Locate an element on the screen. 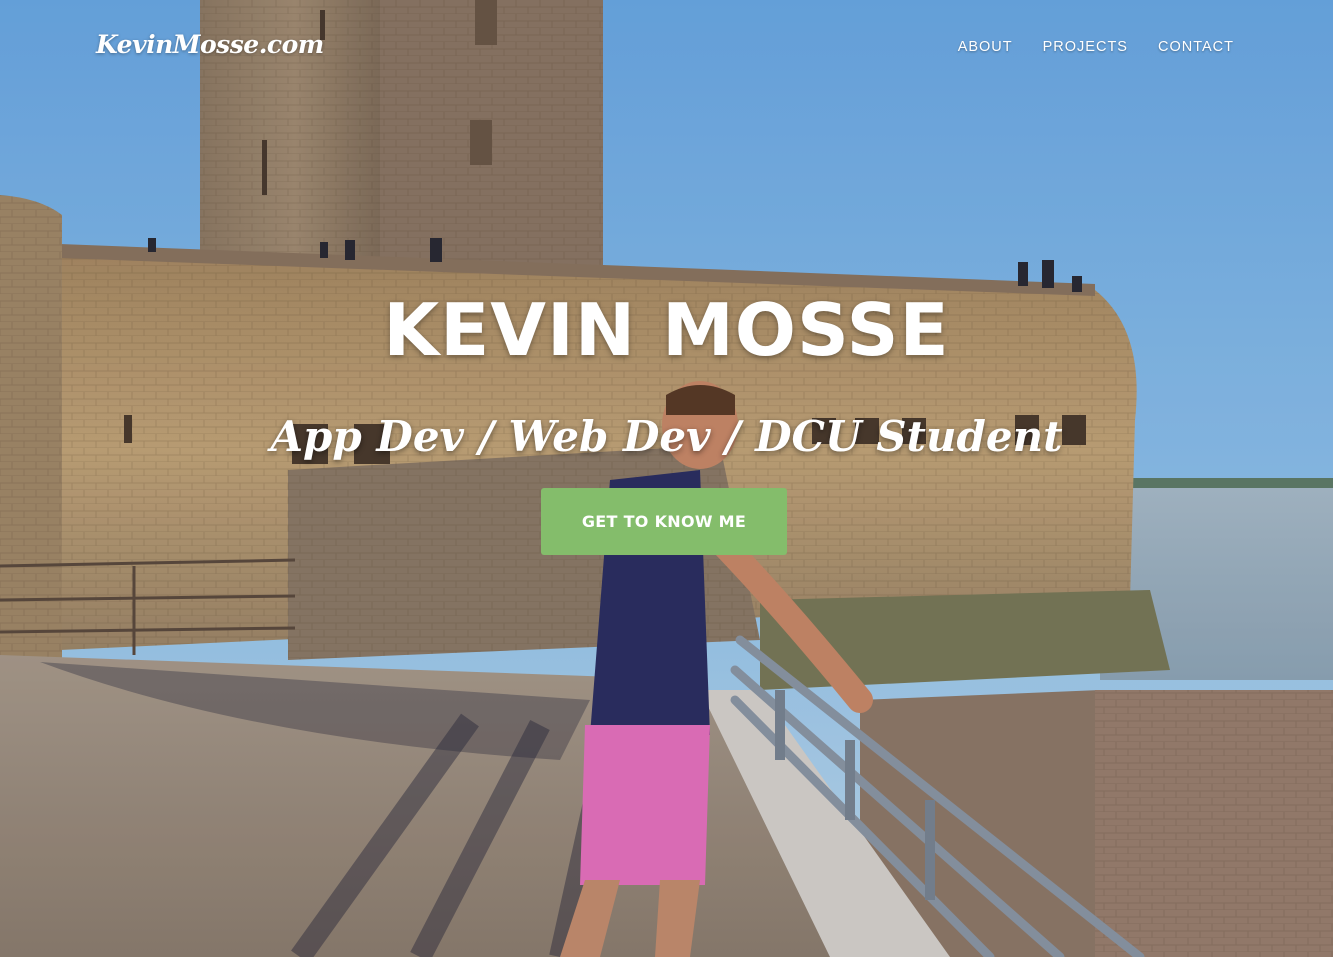 This screenshot has height=957, width=1333. hero-subtitle: App Dev / Web Dev / DCU Student is located at coordinates (666, 436).